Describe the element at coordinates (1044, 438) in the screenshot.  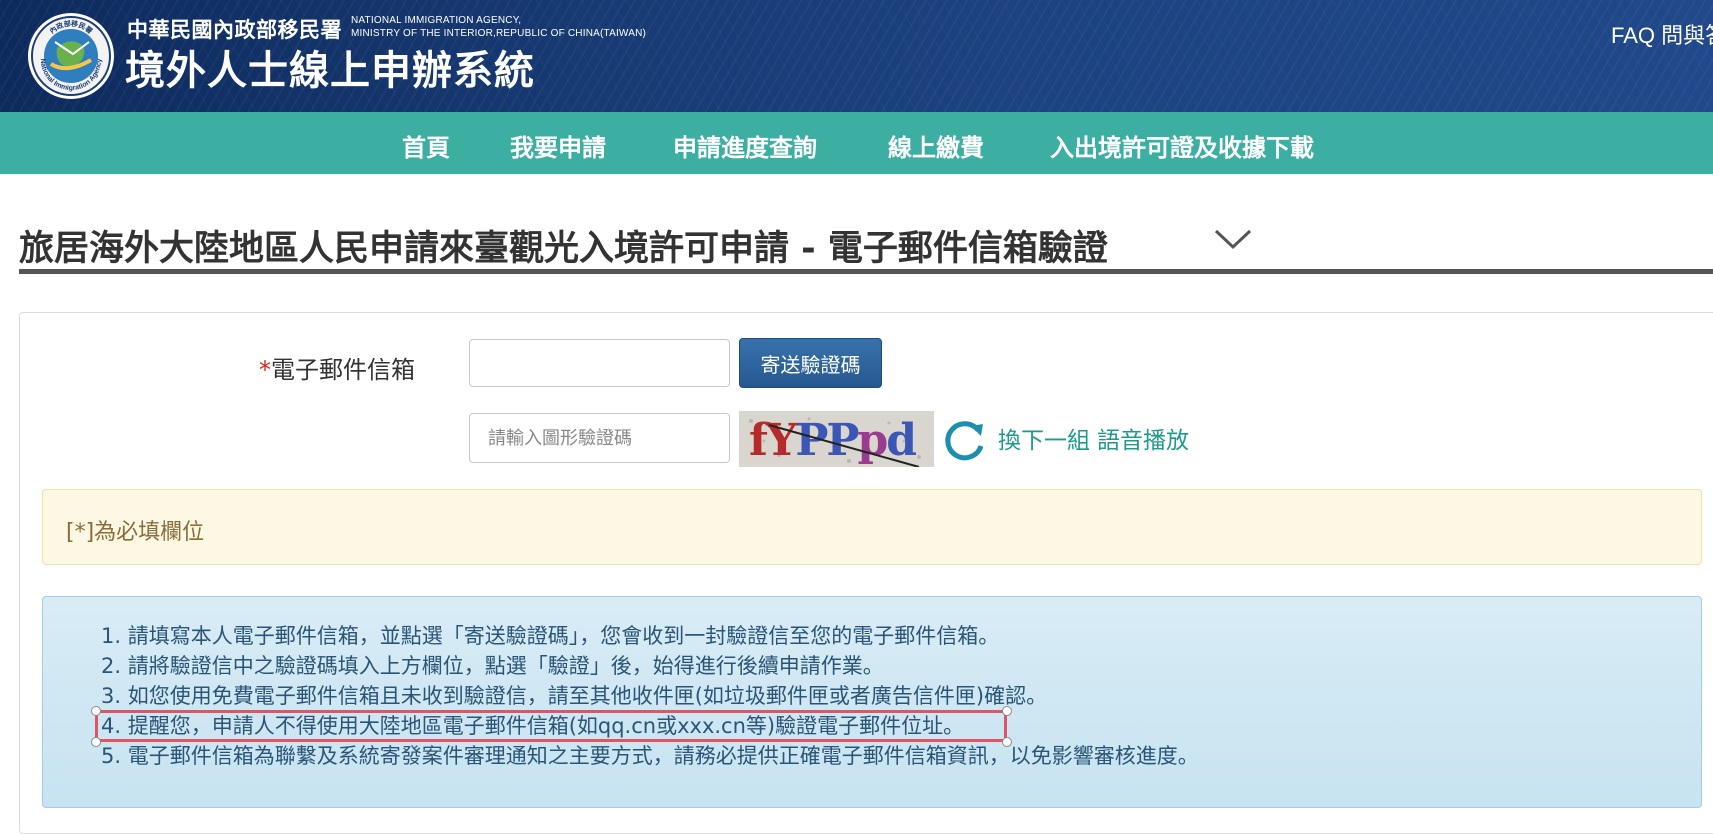
I see `captcha-next-link: 換下一組` at that location.